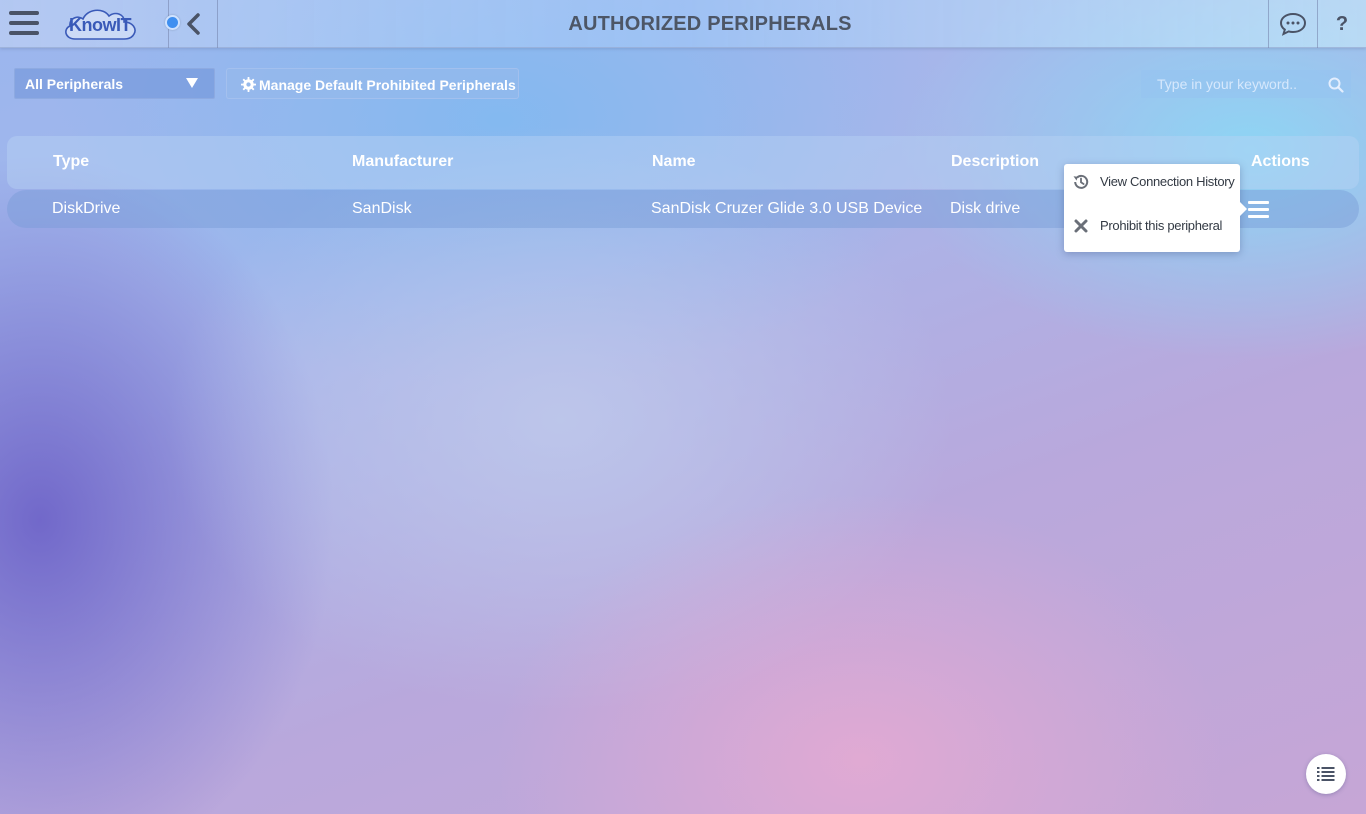 This screenshot has height=814, width=1366. I want to click on back-chevron-icon, so click(194, 24).